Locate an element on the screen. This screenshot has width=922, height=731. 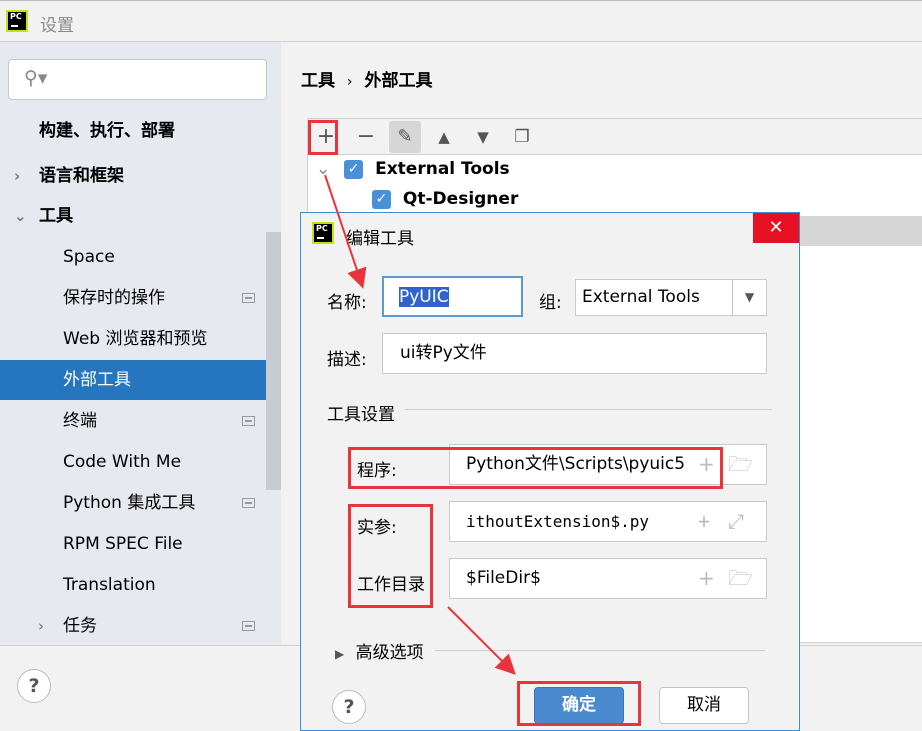
annotation-arrows is located at coordinates (420, 424).